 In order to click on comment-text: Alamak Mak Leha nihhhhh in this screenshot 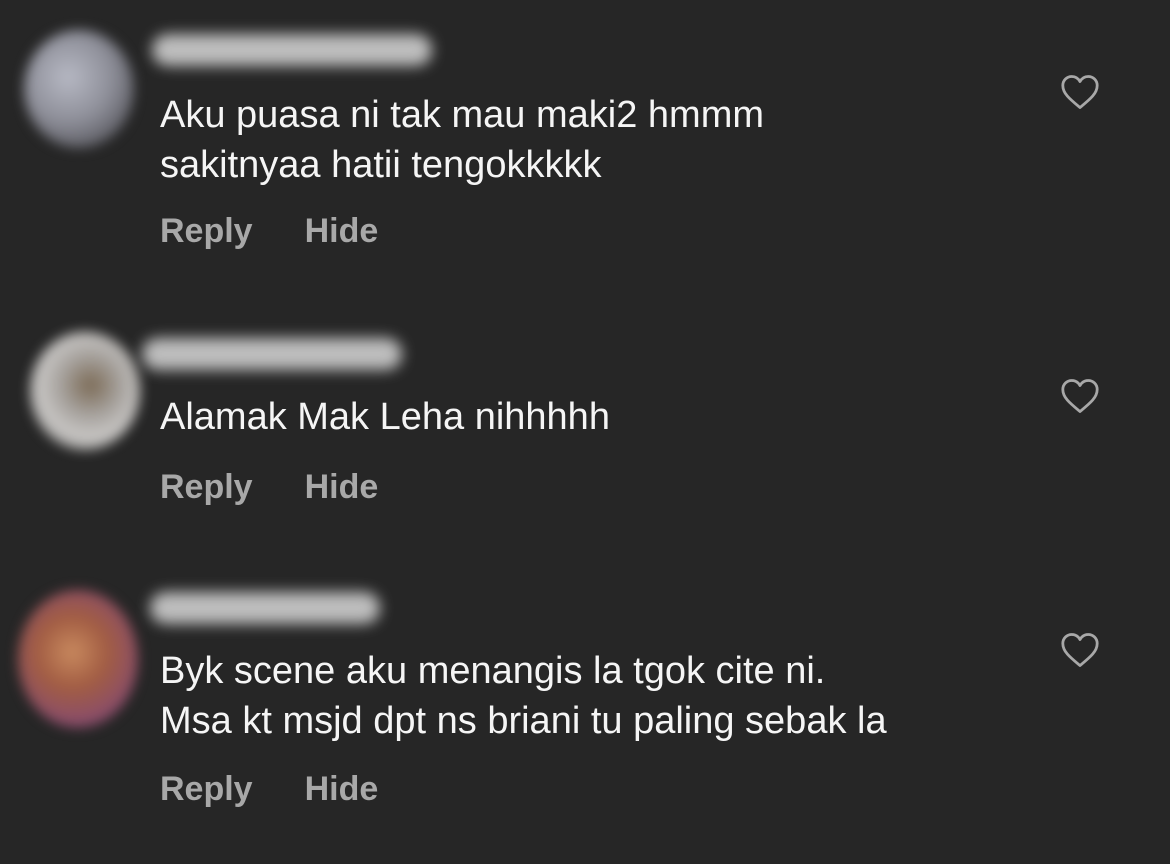, I will do `click(385, 417)`.